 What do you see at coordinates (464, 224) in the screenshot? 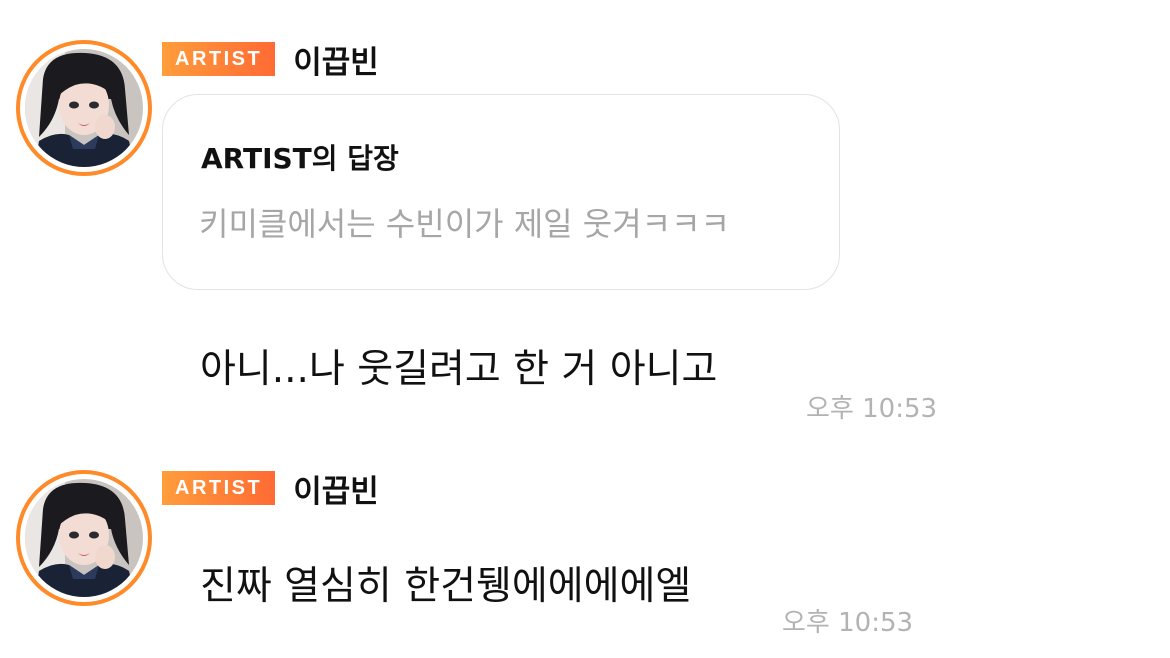
I see `reply-quote-text: 키미클에서는 수빈이가 제일 웃겨ㅋㅋㅋ` at bounding box center [464, 224].